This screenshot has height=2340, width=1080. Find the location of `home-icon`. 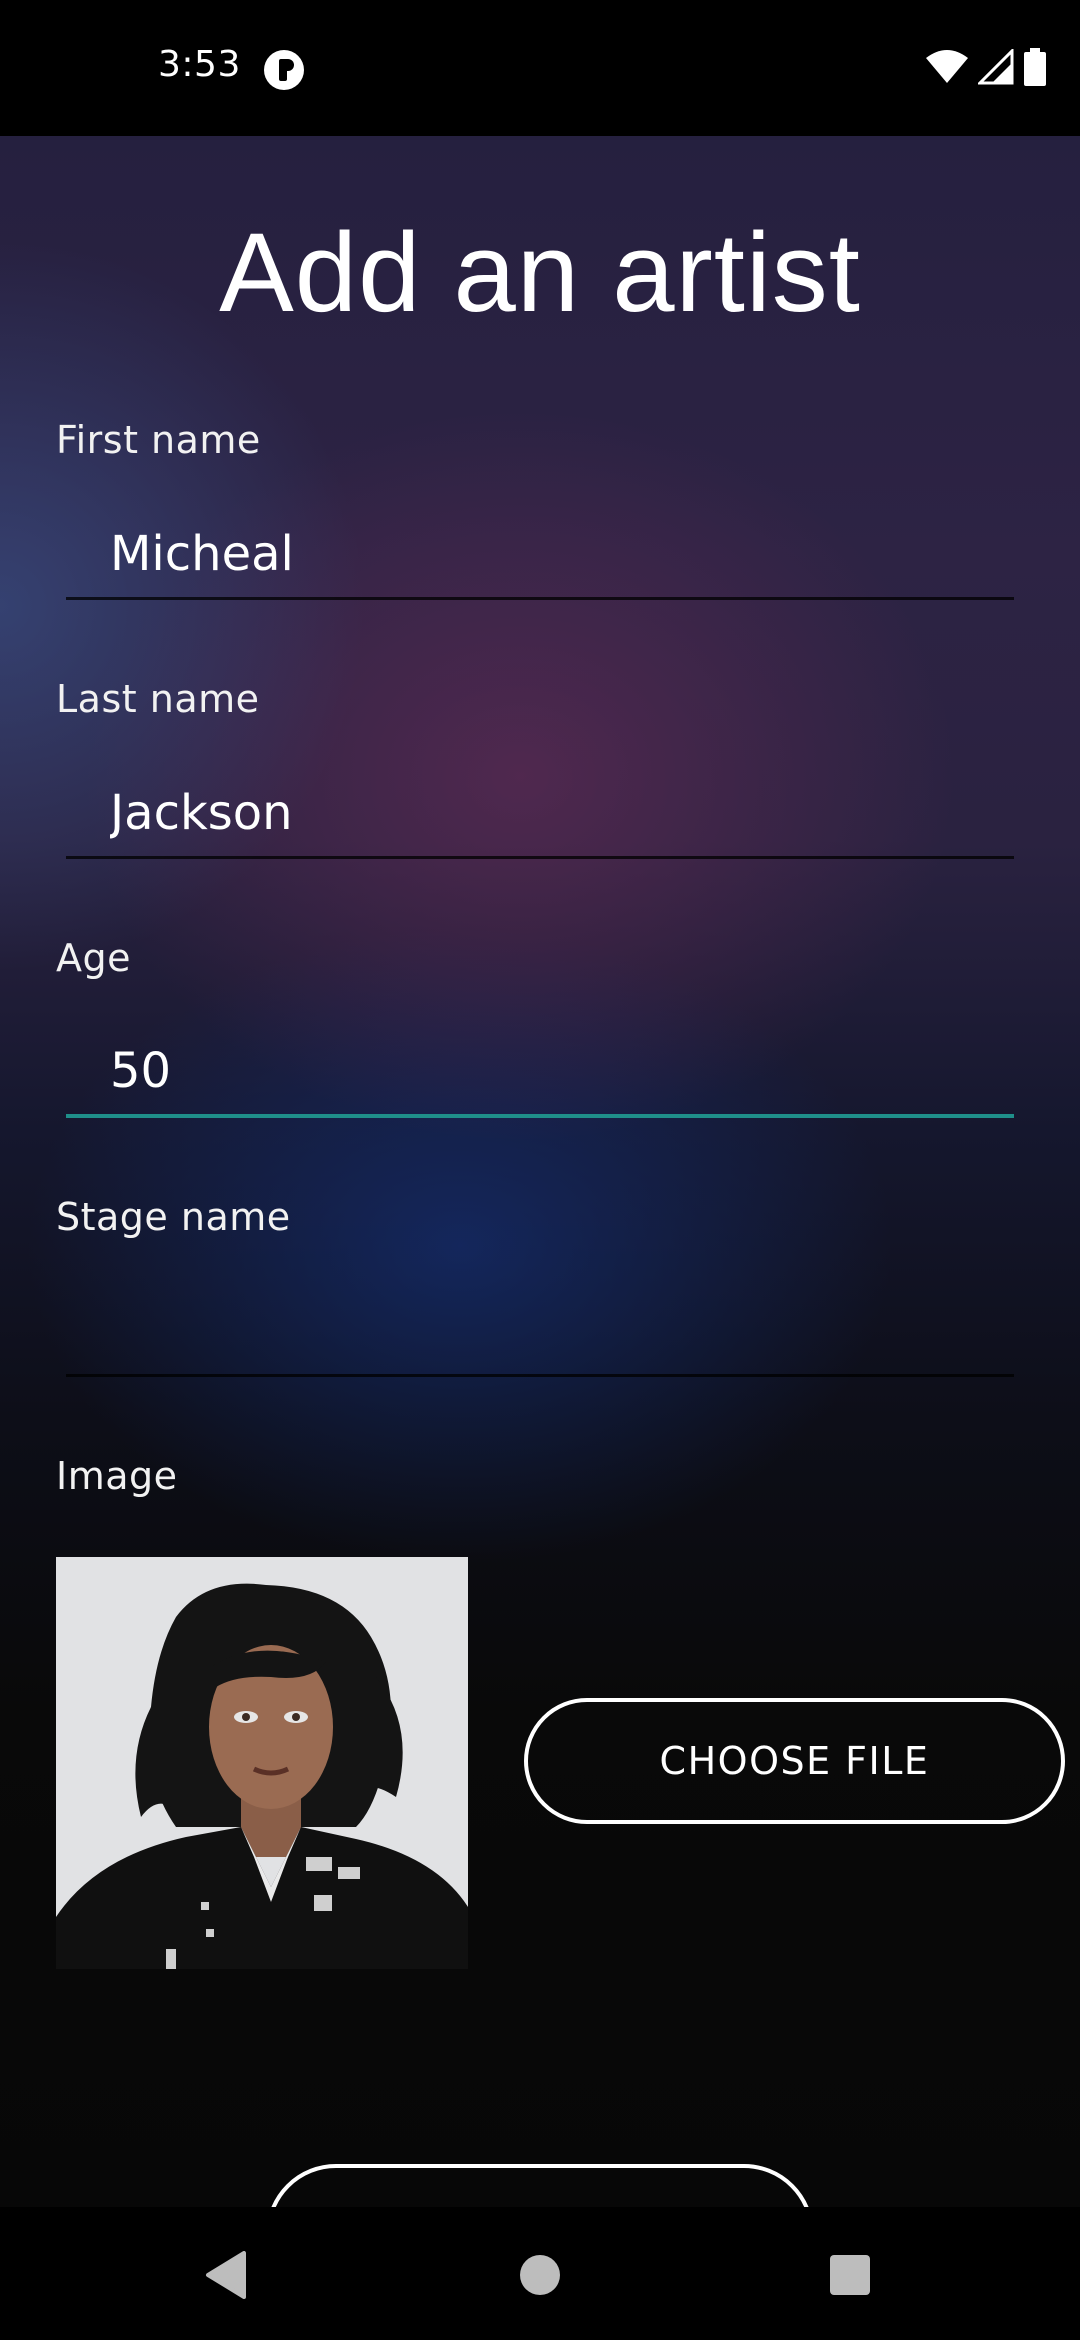

home-icon is located at coordinates (540, 2275).